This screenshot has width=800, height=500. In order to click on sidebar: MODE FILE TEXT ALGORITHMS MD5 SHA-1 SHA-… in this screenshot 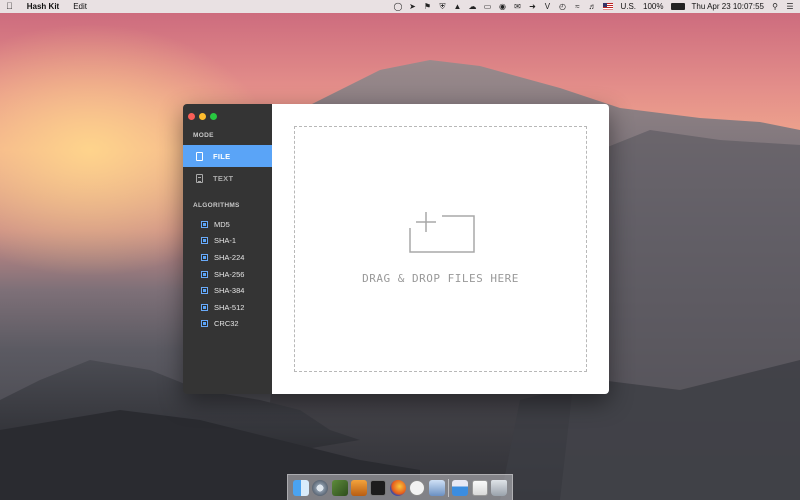, I will do `click(227, 249)`.